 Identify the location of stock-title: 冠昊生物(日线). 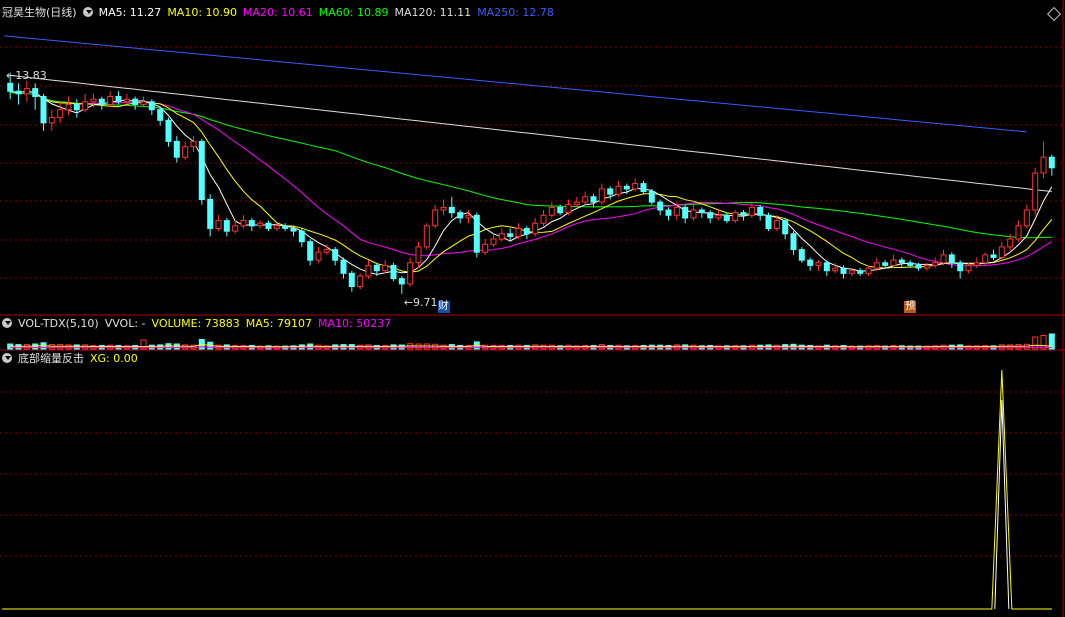
(39, 12).